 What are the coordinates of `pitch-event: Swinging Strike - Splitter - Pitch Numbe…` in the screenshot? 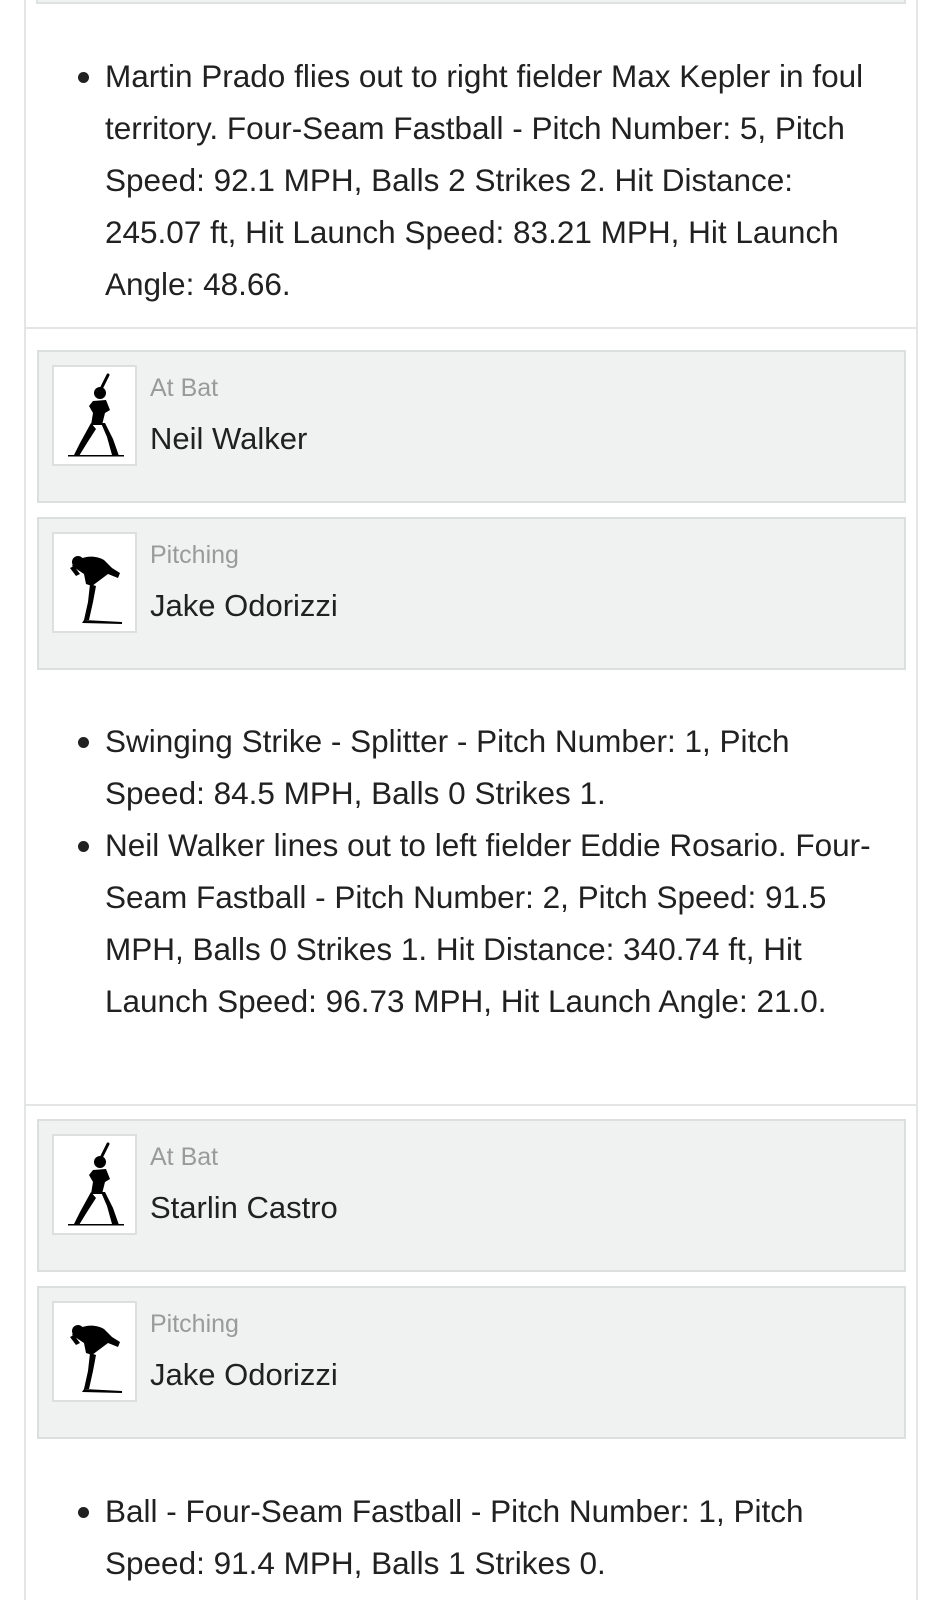 It's located at (443, 767).